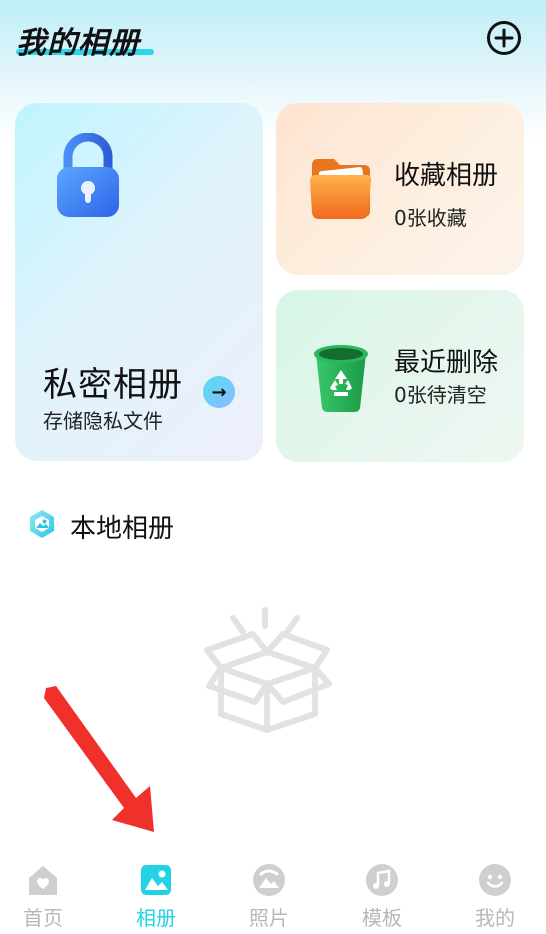  What do you see at coordinates (440, 395) in the screenshot?
I see `recently-deleted-count: 0张待清空` at bounding box center [440, 395].